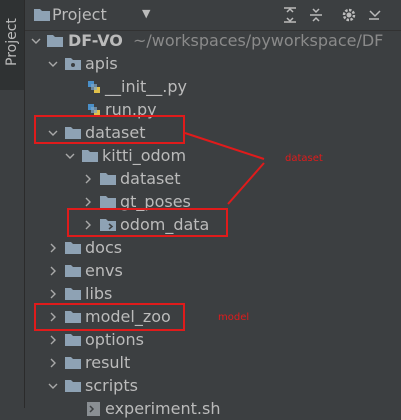  Describe the element at coordinates (304, 158) in the screenshot. I see `dataset-annotation-label: dataset` at that location.